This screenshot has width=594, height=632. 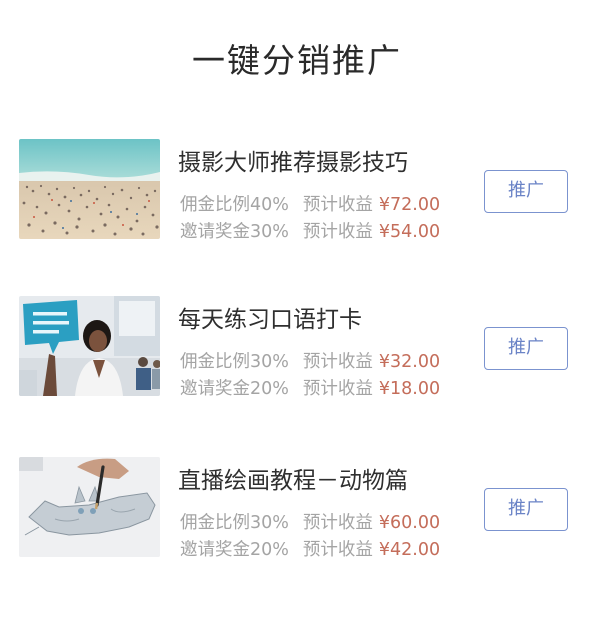 I want to click on commission-row: 佣金比例30% 预计收益 ¥60.00, so click(x=310, y=521).